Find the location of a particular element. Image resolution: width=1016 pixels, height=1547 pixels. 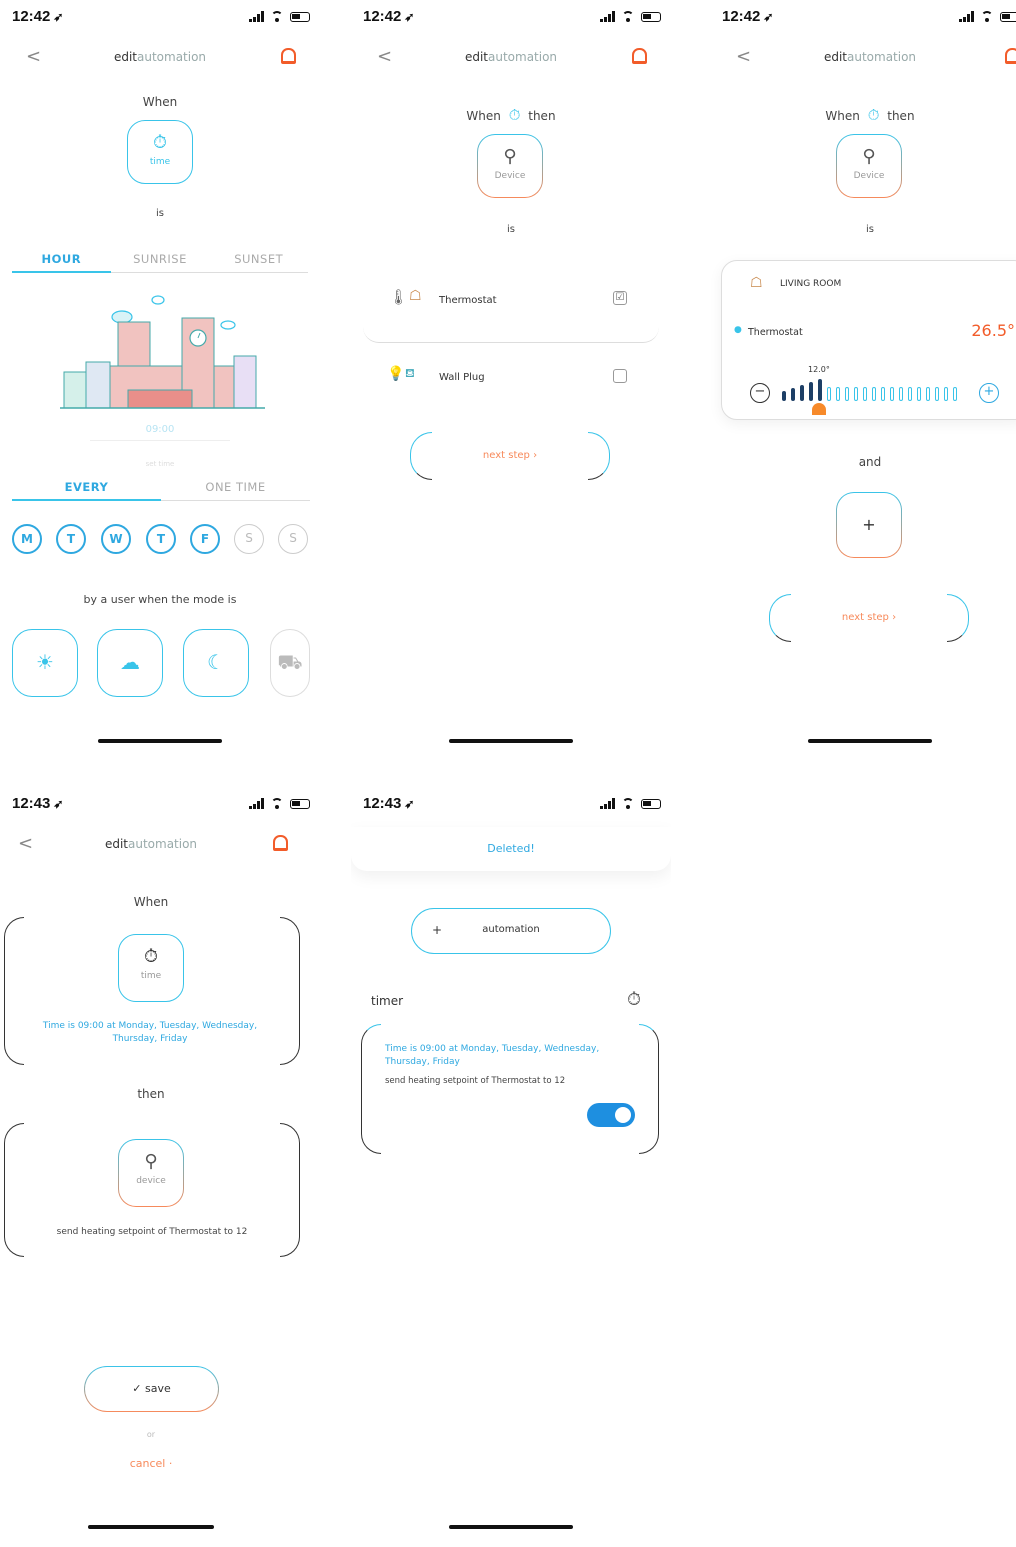

decrease-button: − is located at coordinates (760, 393).